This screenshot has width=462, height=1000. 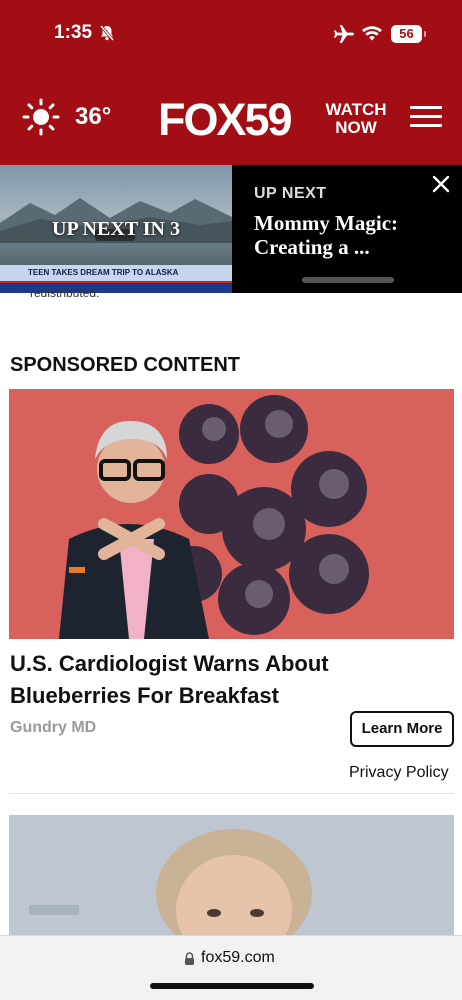 I want to click on status-bar: 1:35 56, so click(x=231, y=35).